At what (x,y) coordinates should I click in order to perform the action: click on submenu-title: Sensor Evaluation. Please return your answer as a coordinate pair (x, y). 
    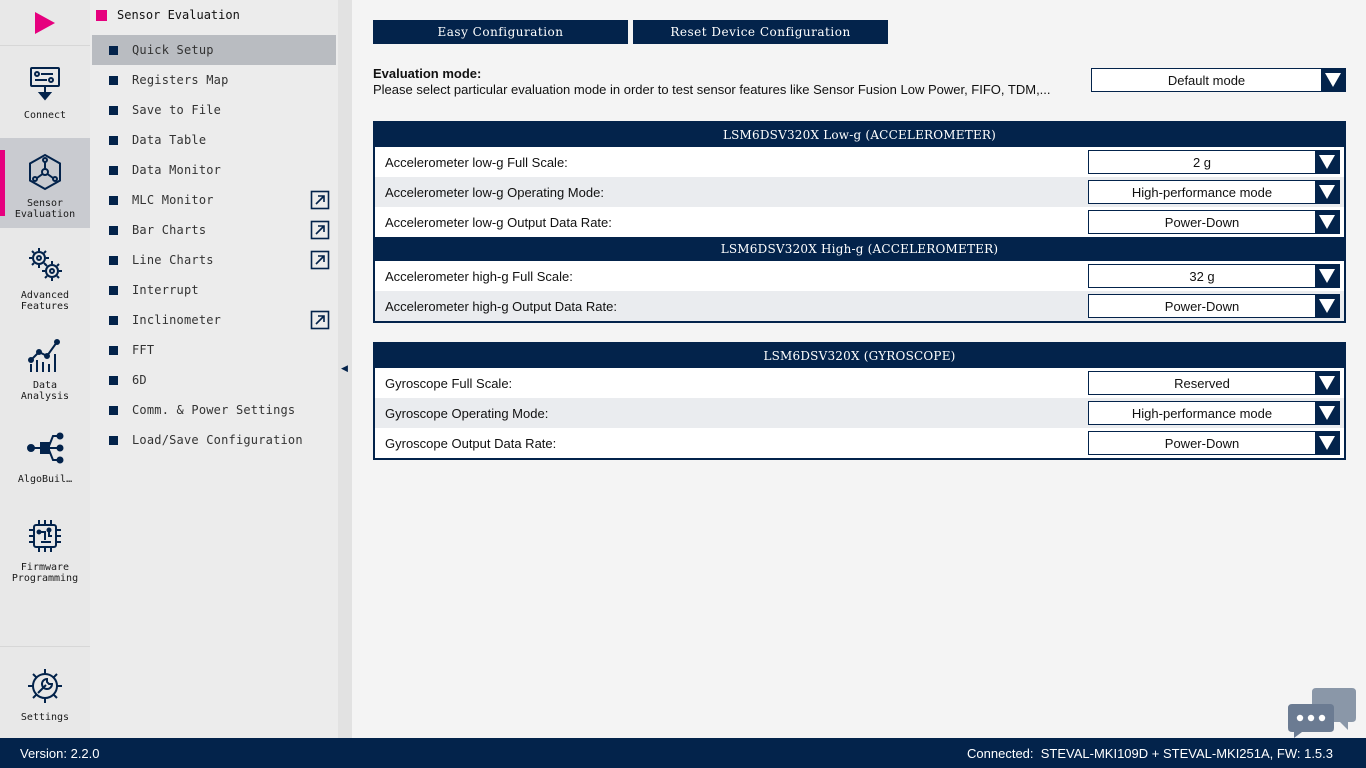
    Looking at the image, I should click on (168, 15).